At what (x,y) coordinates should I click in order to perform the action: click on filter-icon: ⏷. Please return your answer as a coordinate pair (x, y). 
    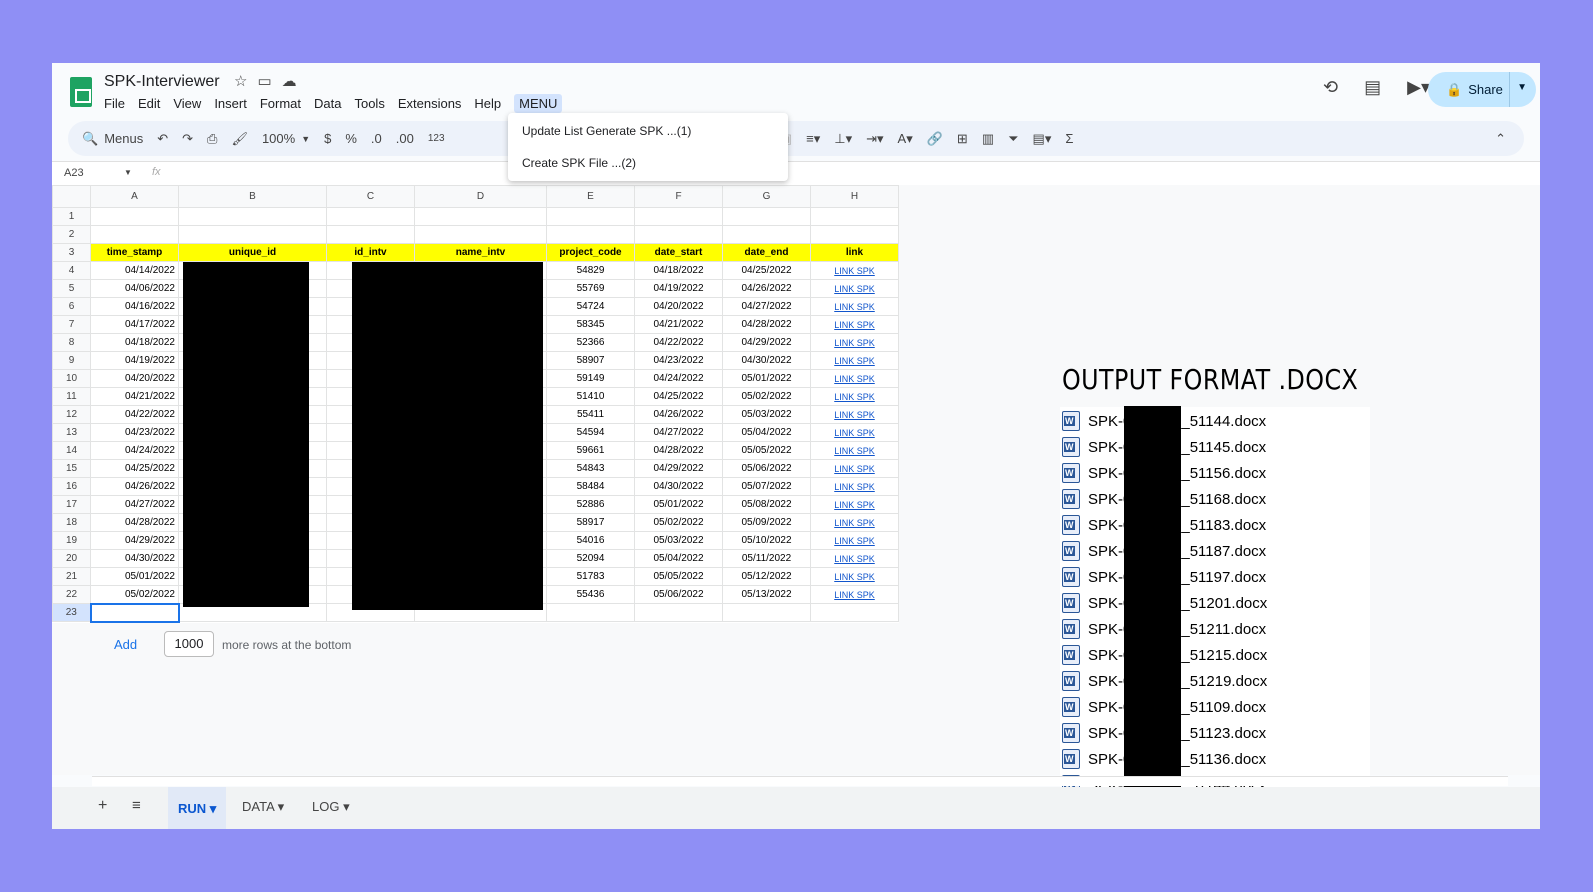
    Looking at the image, I should click on (1013, 139).